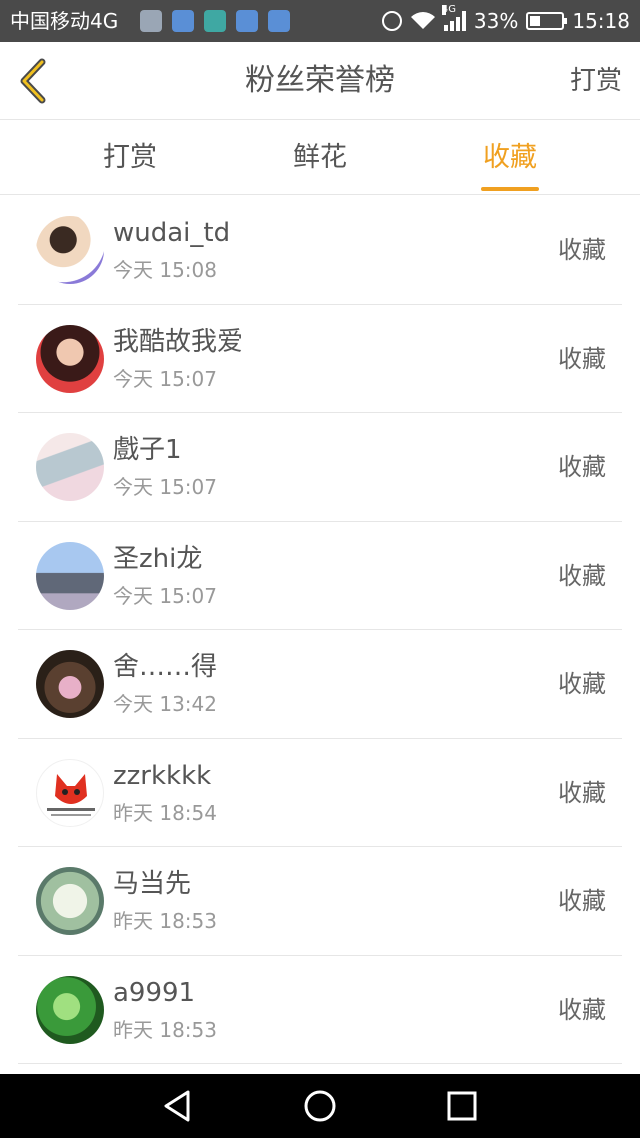  Describe the element at coordinates (158, 558) in the screenshot. I see `user-name: 圣zhi龙` at that location.